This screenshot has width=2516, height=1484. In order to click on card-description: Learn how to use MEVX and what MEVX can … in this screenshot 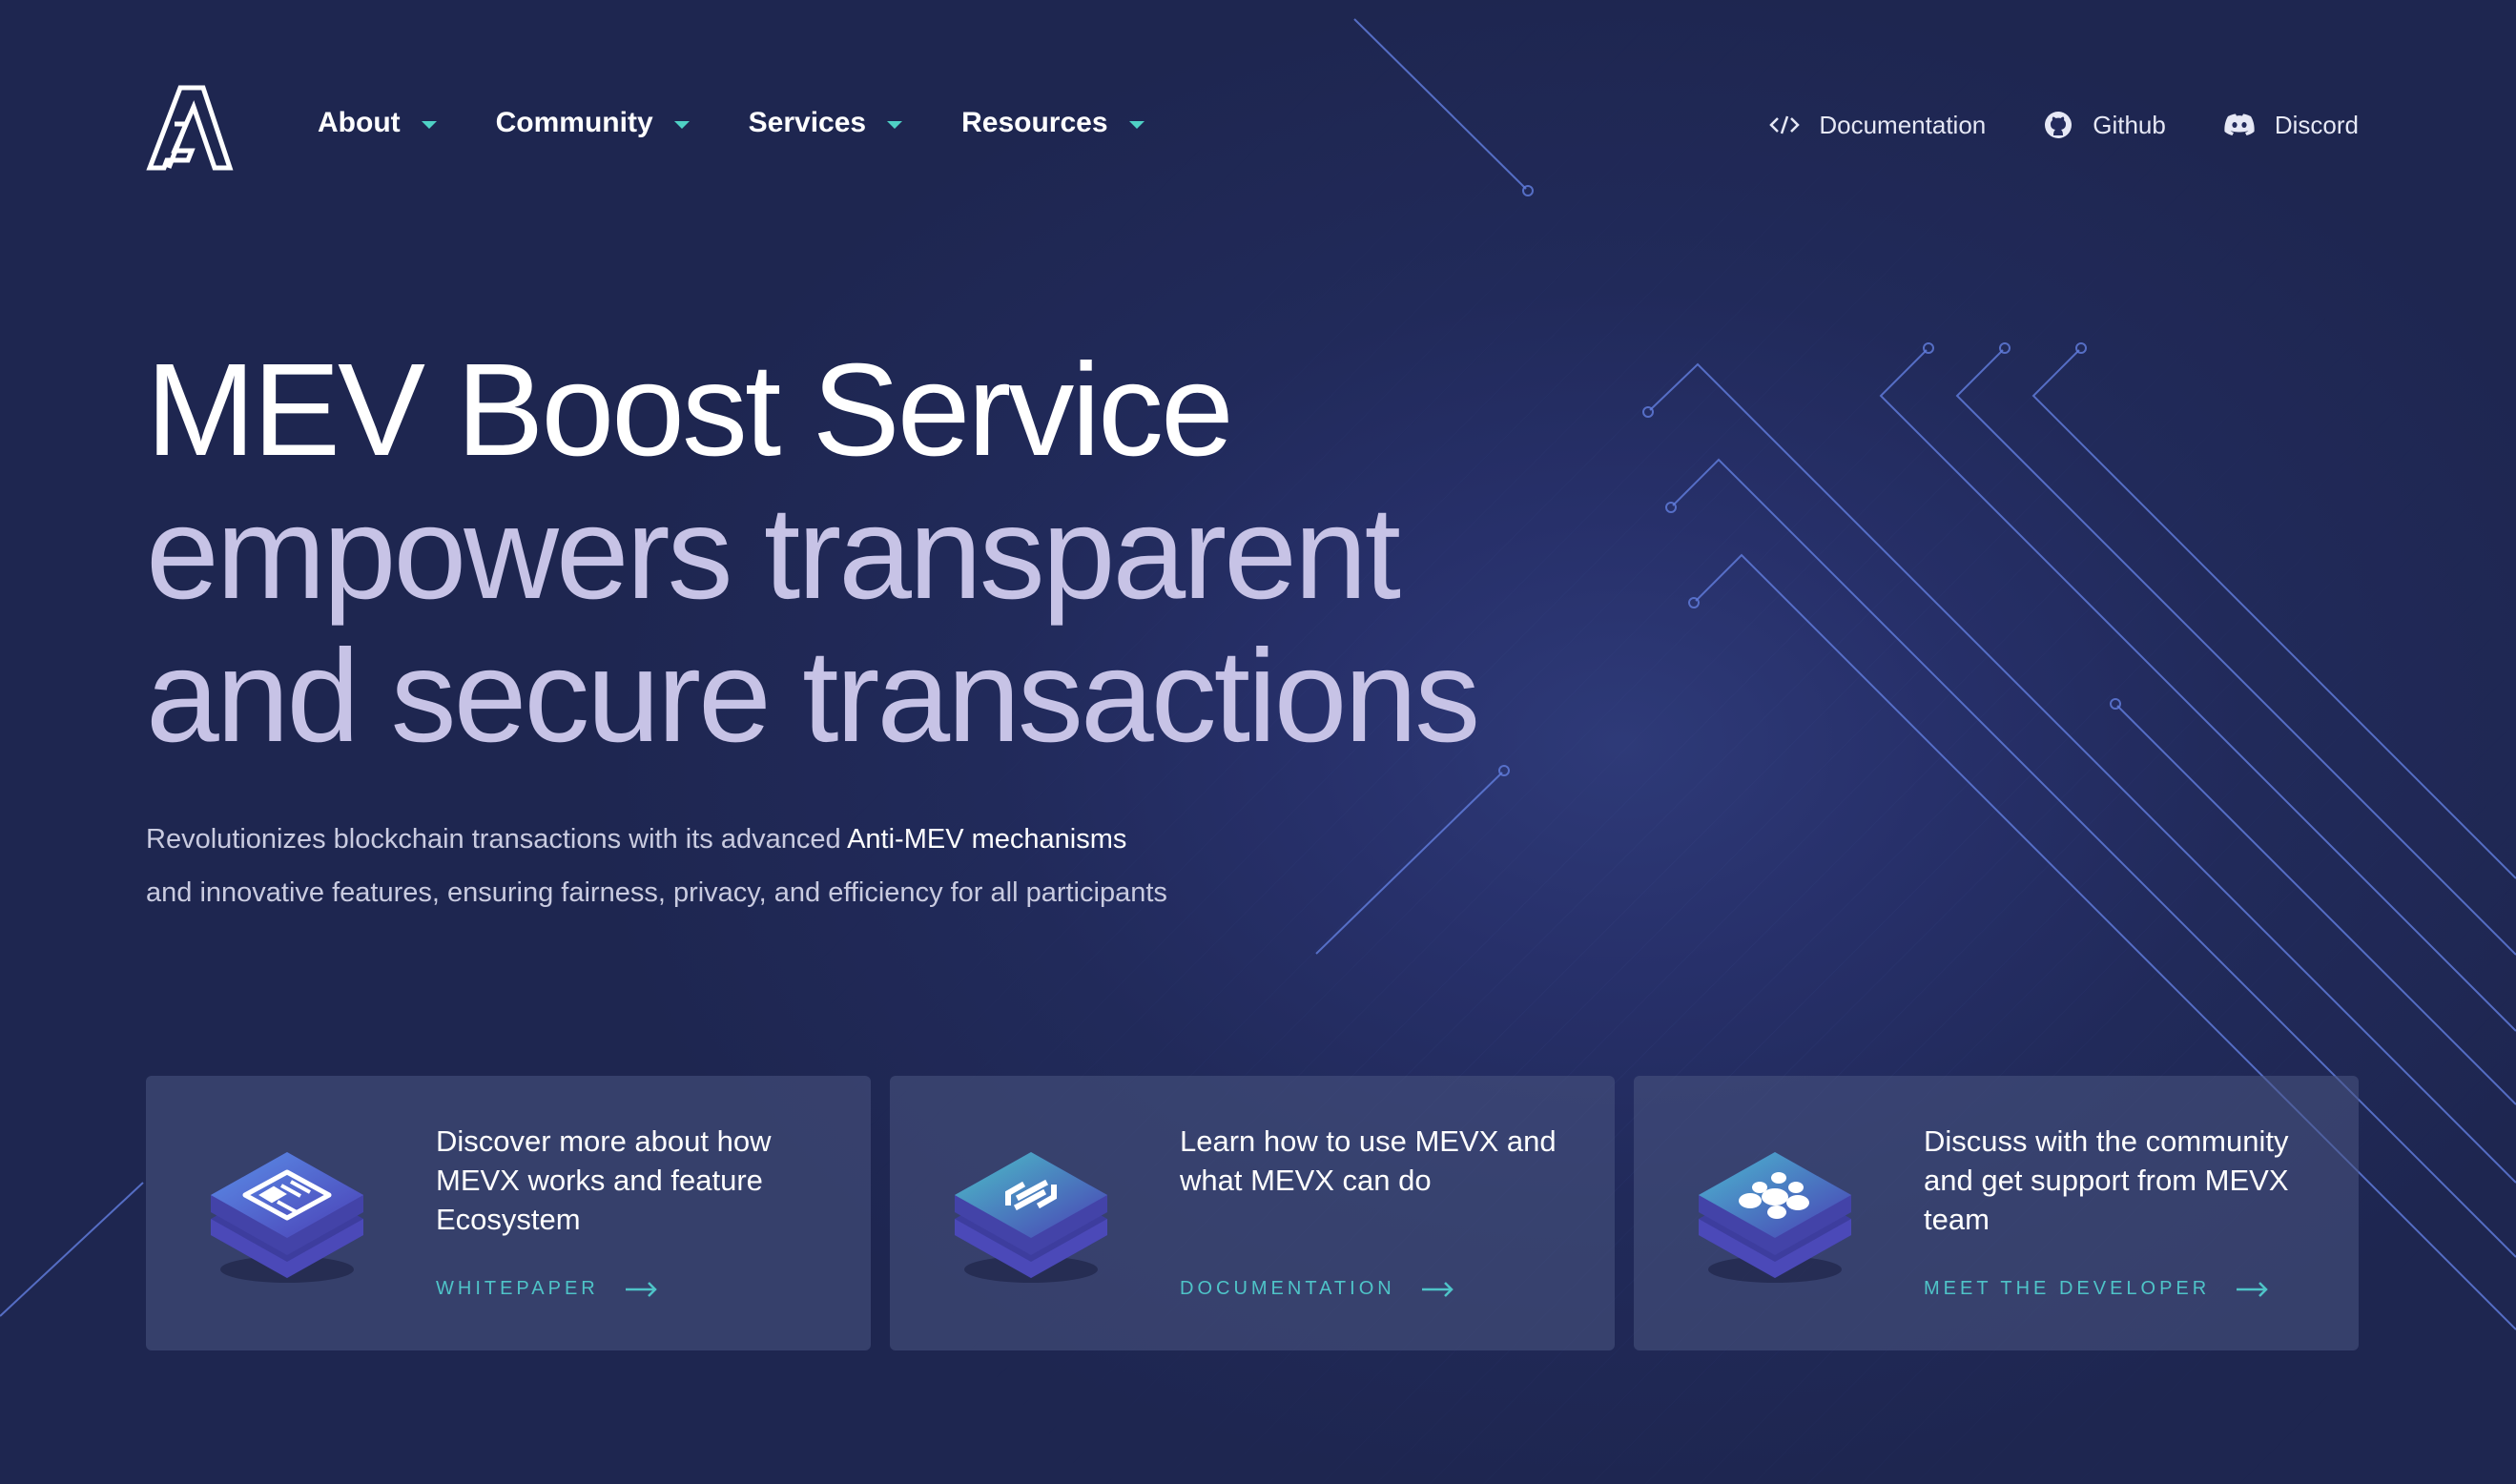, I will do `click(1368, 1160)`.